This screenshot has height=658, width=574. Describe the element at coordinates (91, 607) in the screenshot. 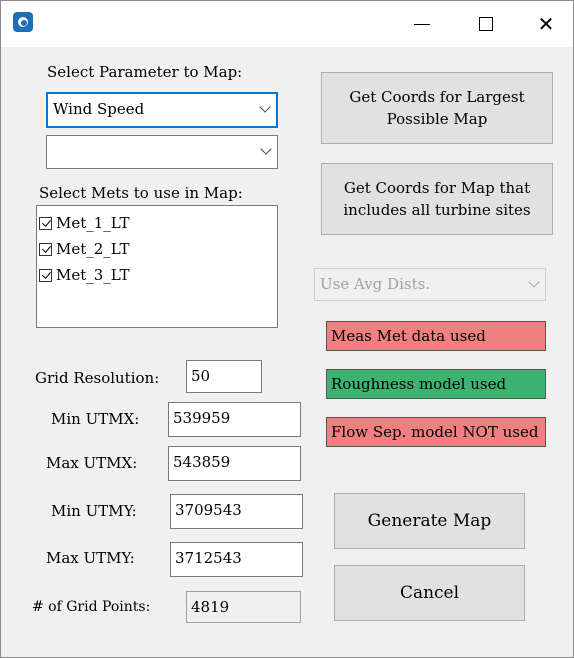

I see `grid-points-label: # of Grid Points:` at that location.